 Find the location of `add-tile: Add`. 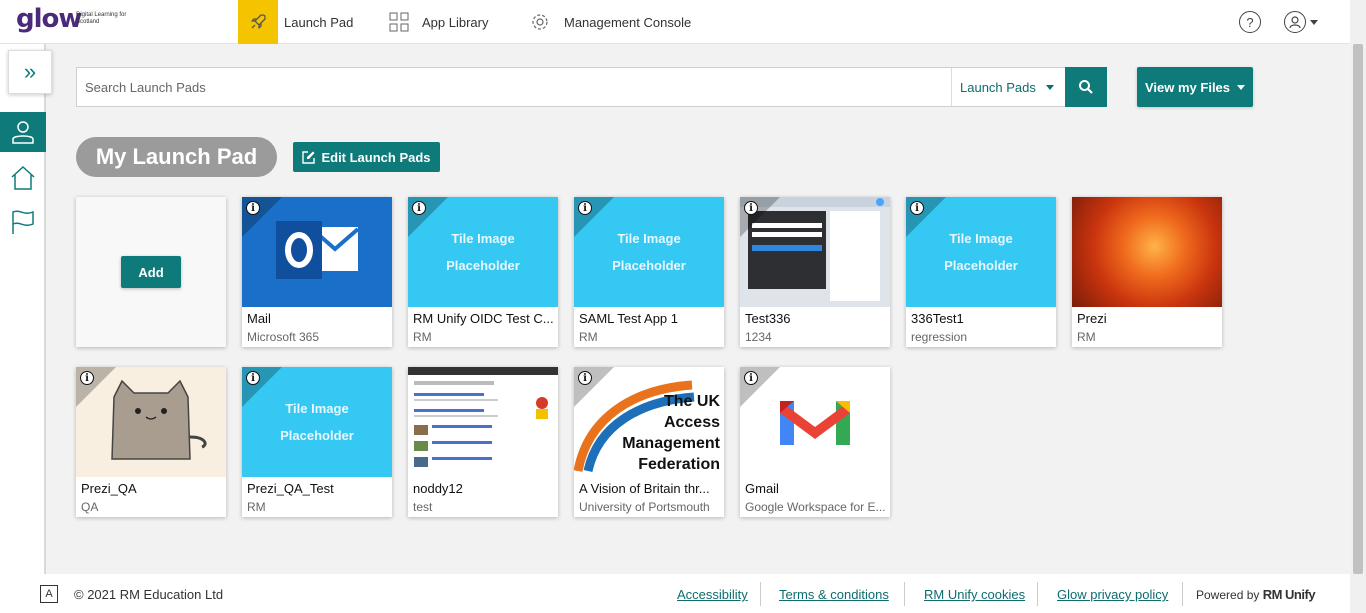

add-tile: Add is located at coordinates (151, 272).